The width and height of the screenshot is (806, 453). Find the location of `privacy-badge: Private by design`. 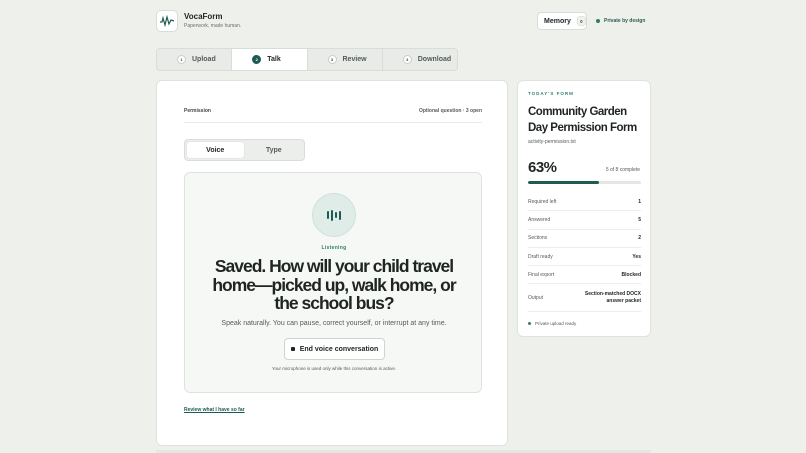

privacy-badge: Private by design is located at coordinates (620, 21).